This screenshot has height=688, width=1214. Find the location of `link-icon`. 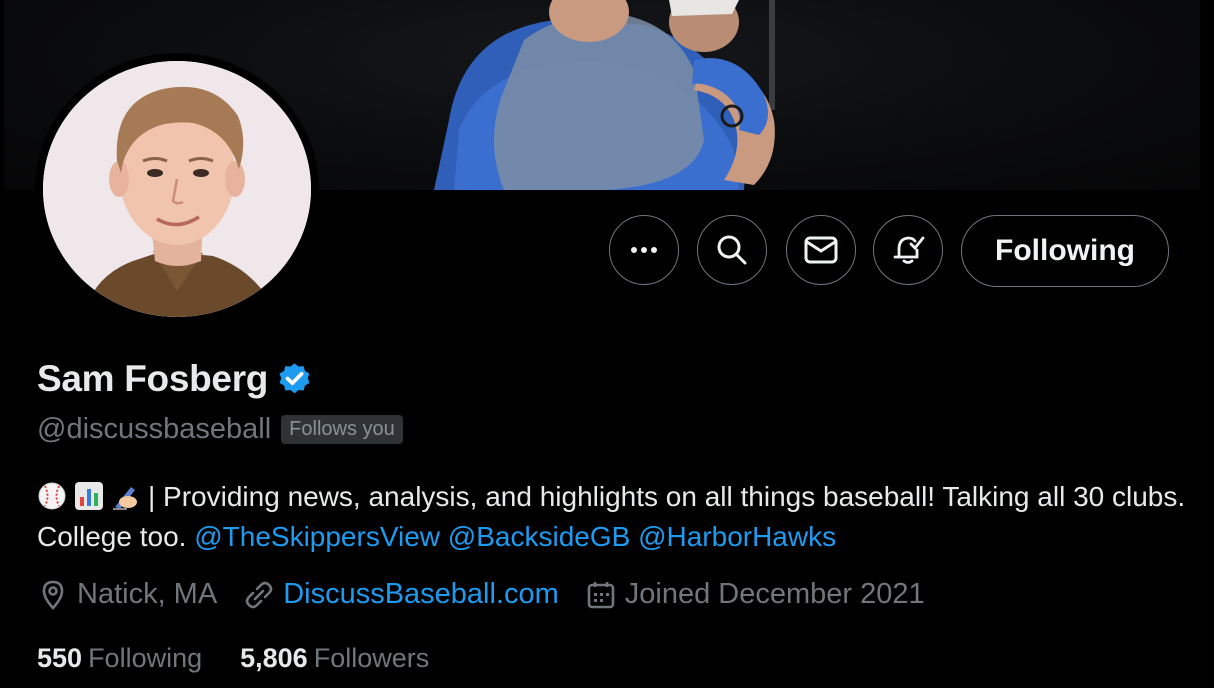

link-icon is located at coordinates (259, 594).